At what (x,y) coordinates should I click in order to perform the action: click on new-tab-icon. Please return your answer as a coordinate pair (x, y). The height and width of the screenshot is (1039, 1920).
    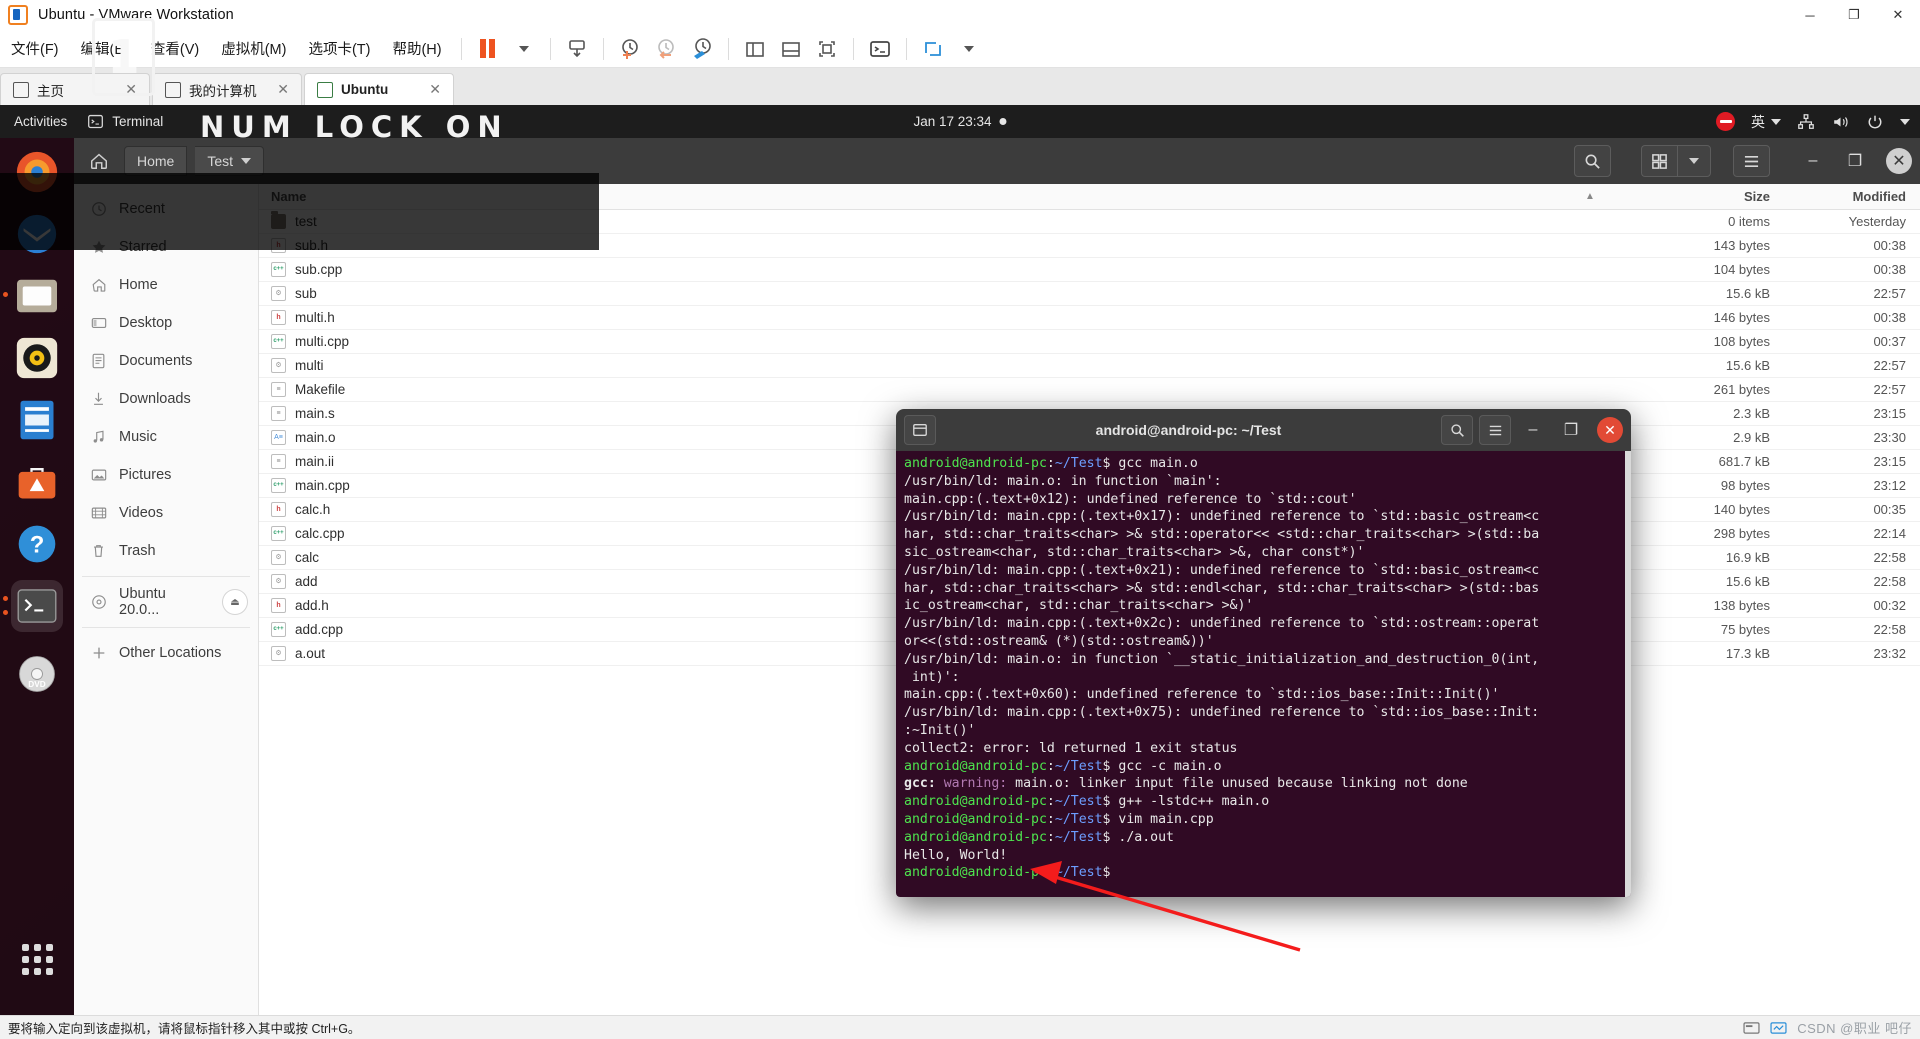
    Looking at the image, I should click on (920, 430).